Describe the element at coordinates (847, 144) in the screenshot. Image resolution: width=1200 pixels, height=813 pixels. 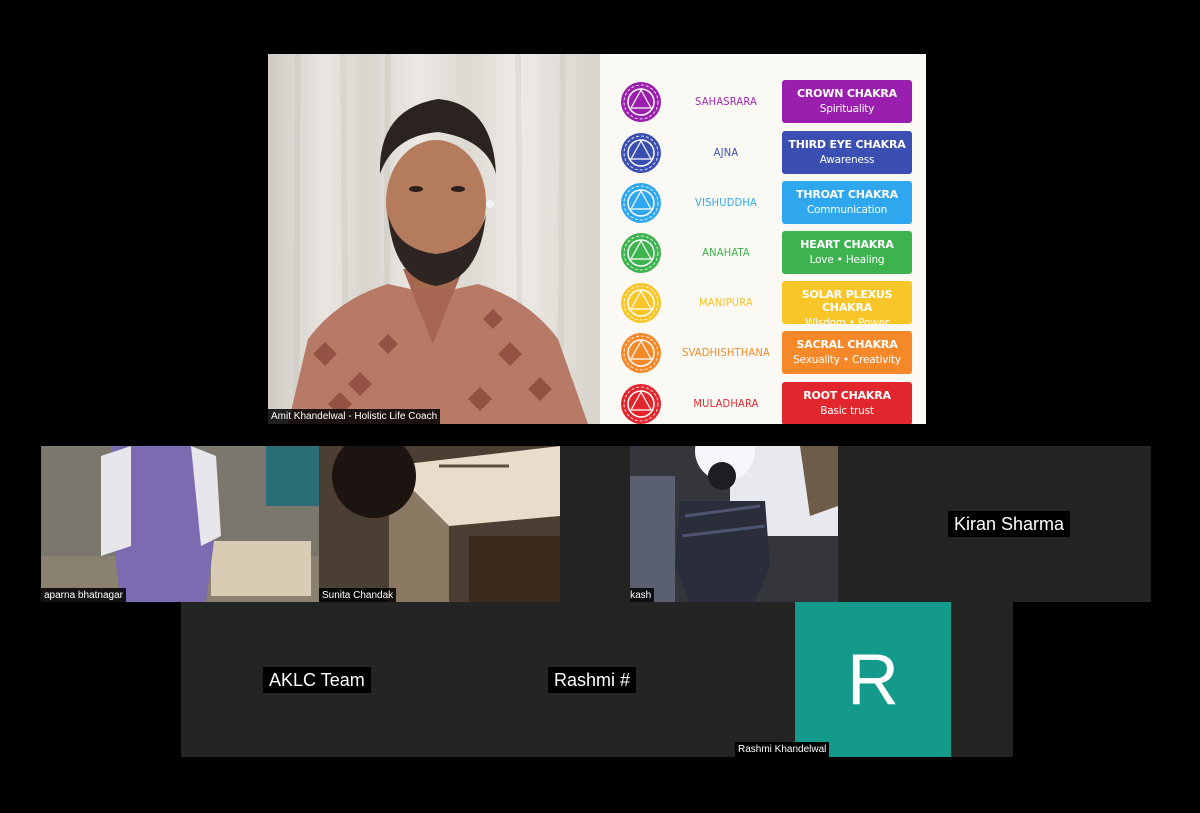
I see `chakra-title: THIRD EYE CHAKRA` at that location.